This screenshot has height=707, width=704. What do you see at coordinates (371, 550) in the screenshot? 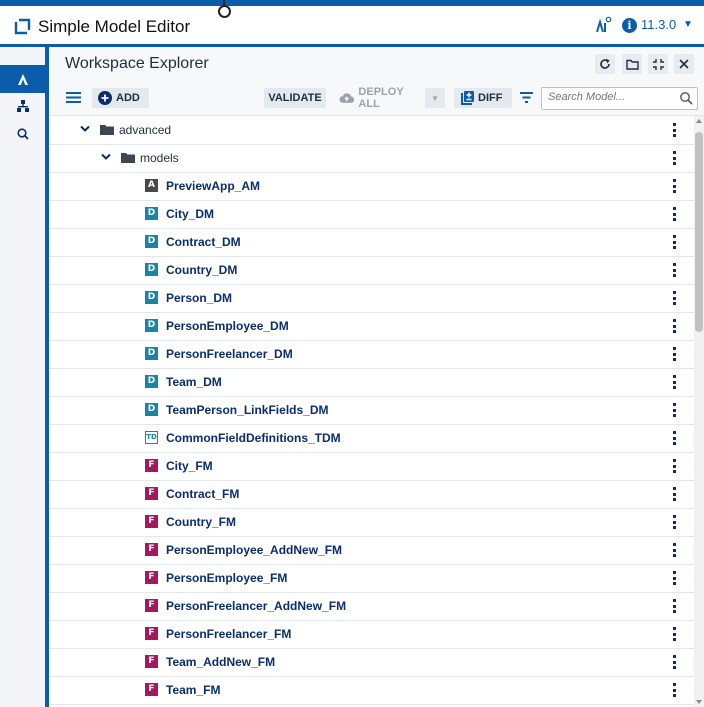
I see `tree-model-row: F PersonEmployee_AddNew_FM` at bounding box center [371, 550].